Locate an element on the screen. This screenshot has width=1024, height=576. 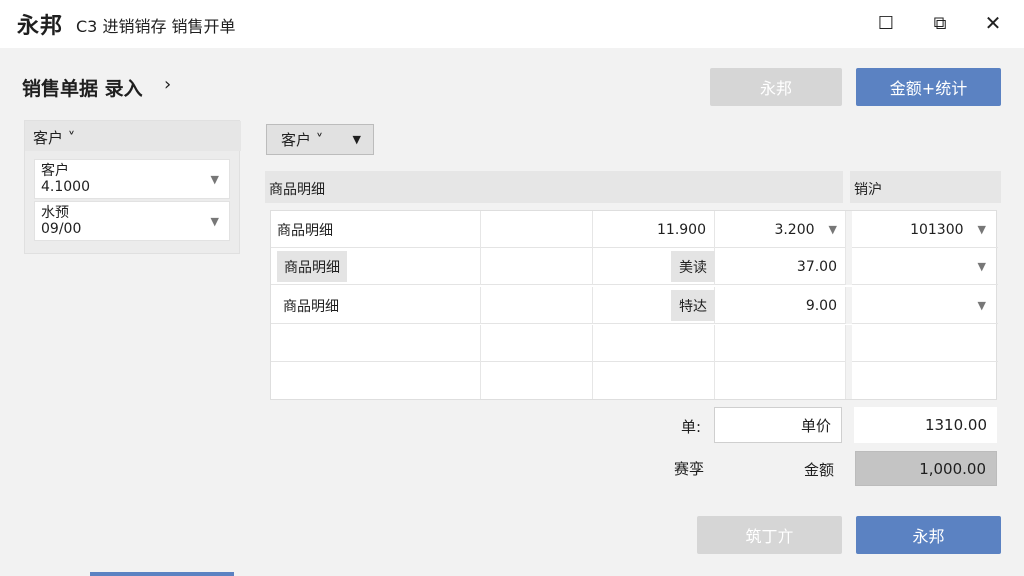
scrollbar-thumb is located at coordinates (162, 574).